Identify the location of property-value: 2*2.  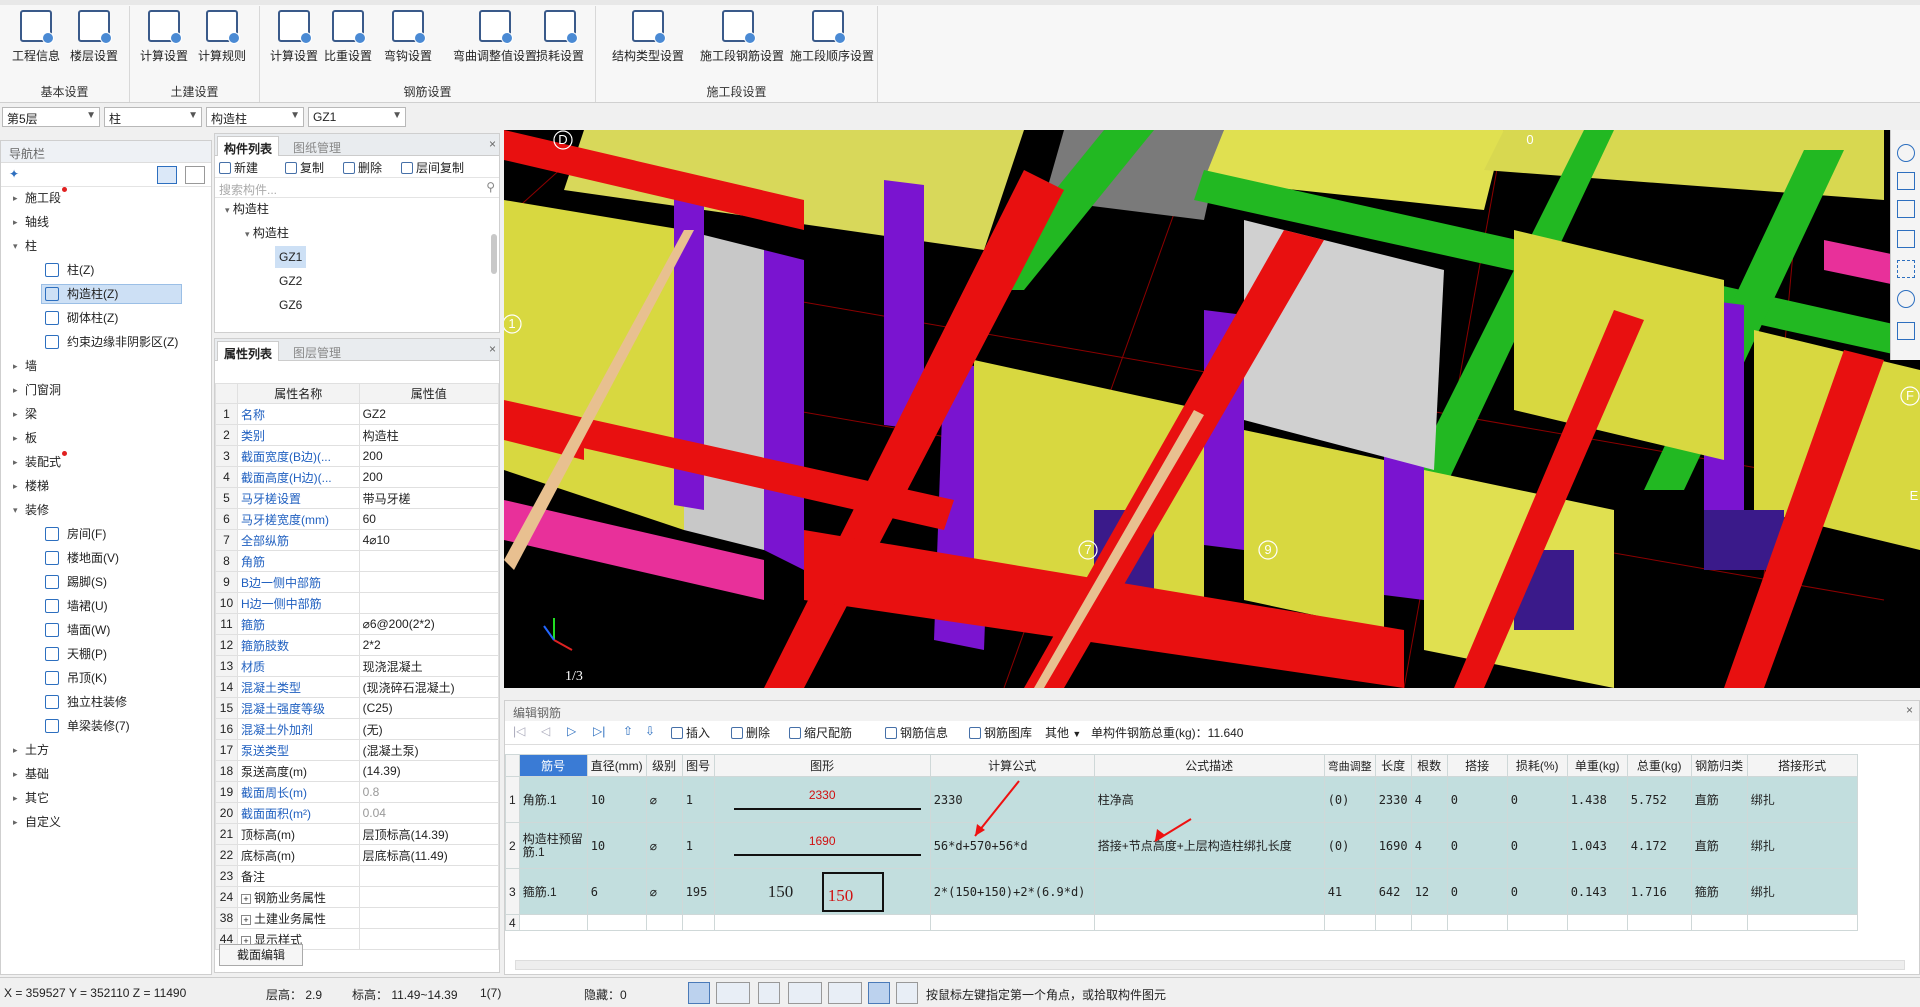
(429, 645).